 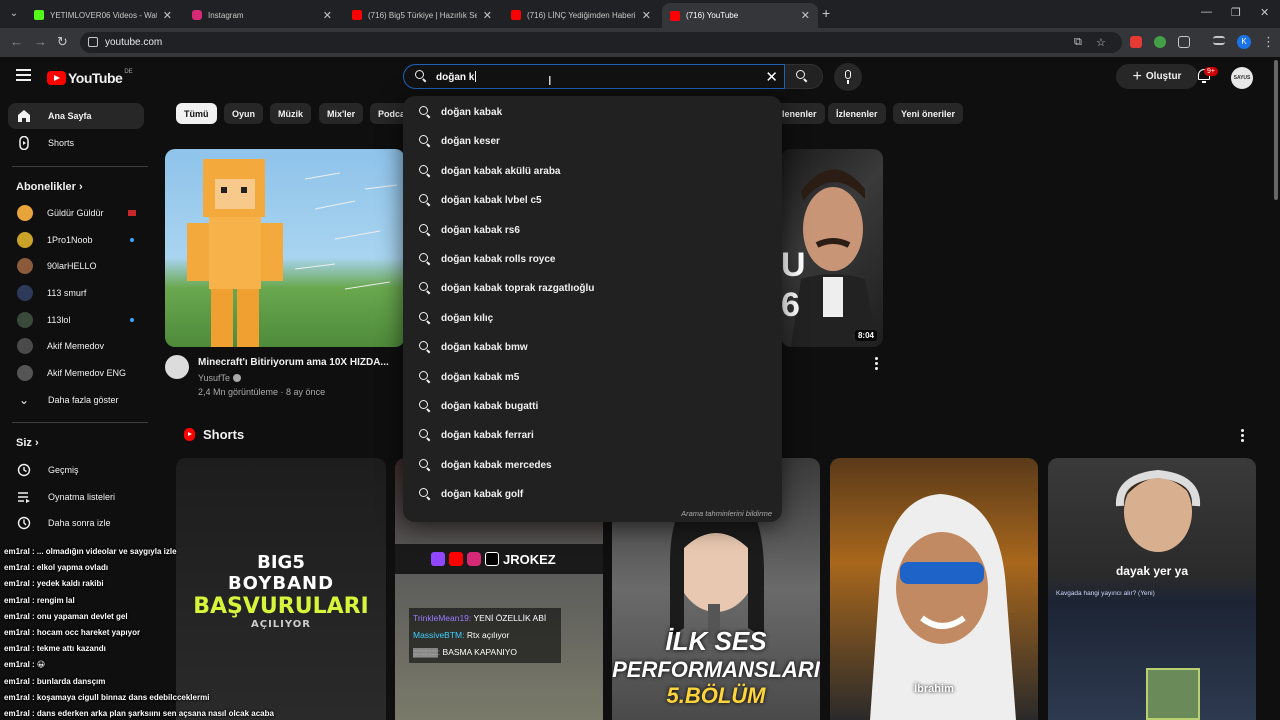 I want to click on twitch-icon, so click(x=438, y=559).